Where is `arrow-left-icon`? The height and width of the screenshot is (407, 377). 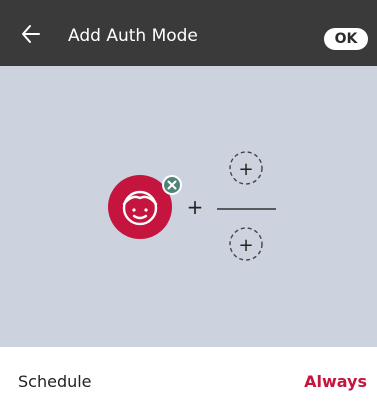 arrow-left-icon is located at coordinates (31, 34).